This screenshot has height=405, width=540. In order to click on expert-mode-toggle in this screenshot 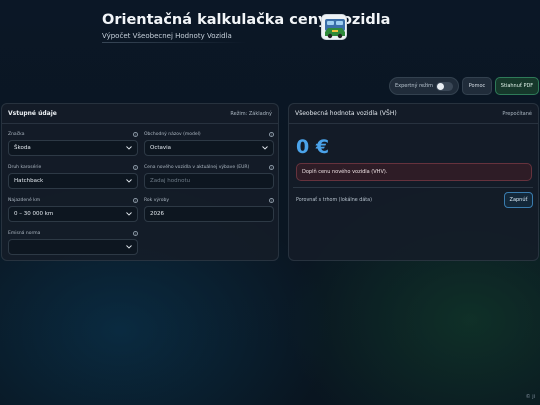, I will do `click(444, 86)`.